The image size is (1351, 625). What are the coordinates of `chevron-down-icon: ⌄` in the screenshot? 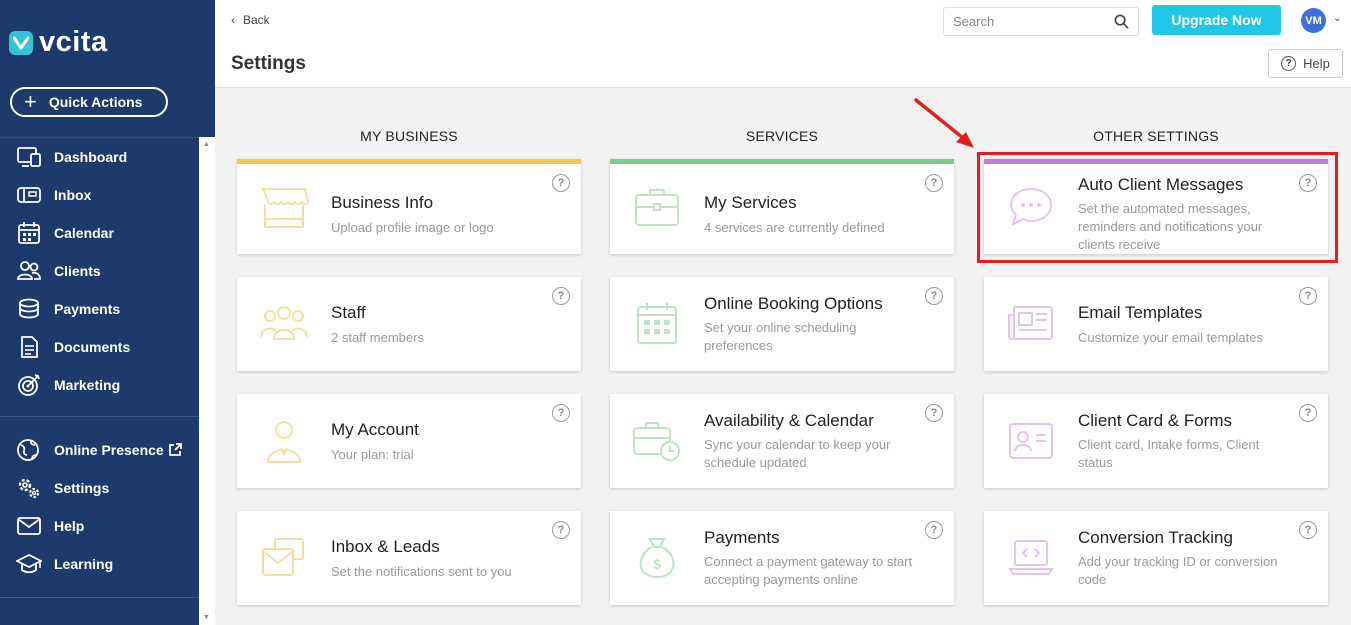 It's located at (1337, 18).